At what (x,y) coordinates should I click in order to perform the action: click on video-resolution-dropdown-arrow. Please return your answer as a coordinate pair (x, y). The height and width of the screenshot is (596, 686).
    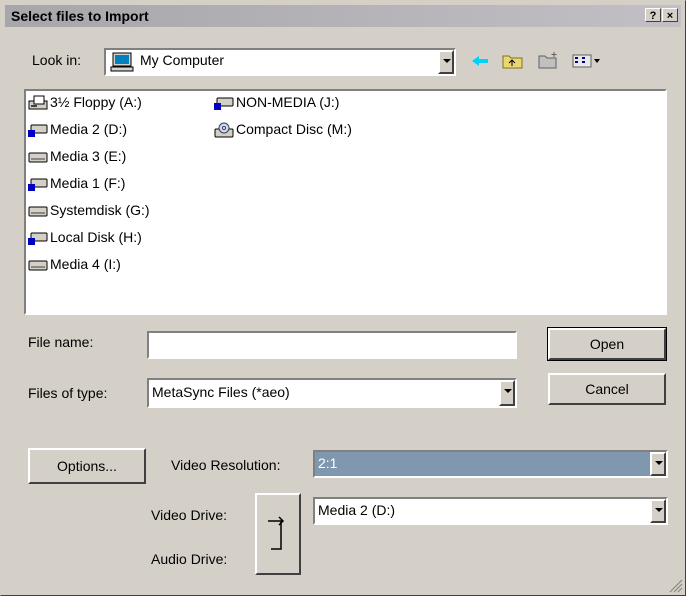
    Looking at the image, I should click on (658, 464).